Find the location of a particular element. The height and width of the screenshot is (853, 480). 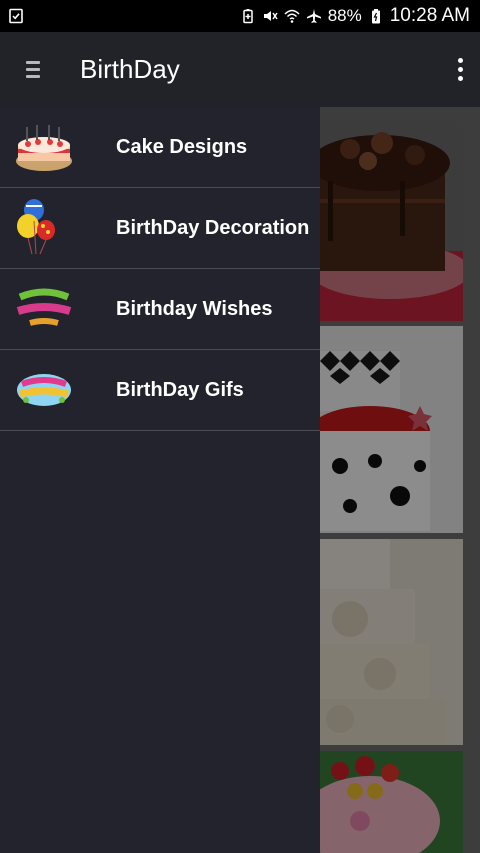

status-clock: 10:28 AM is located at coordinates (429, 15).